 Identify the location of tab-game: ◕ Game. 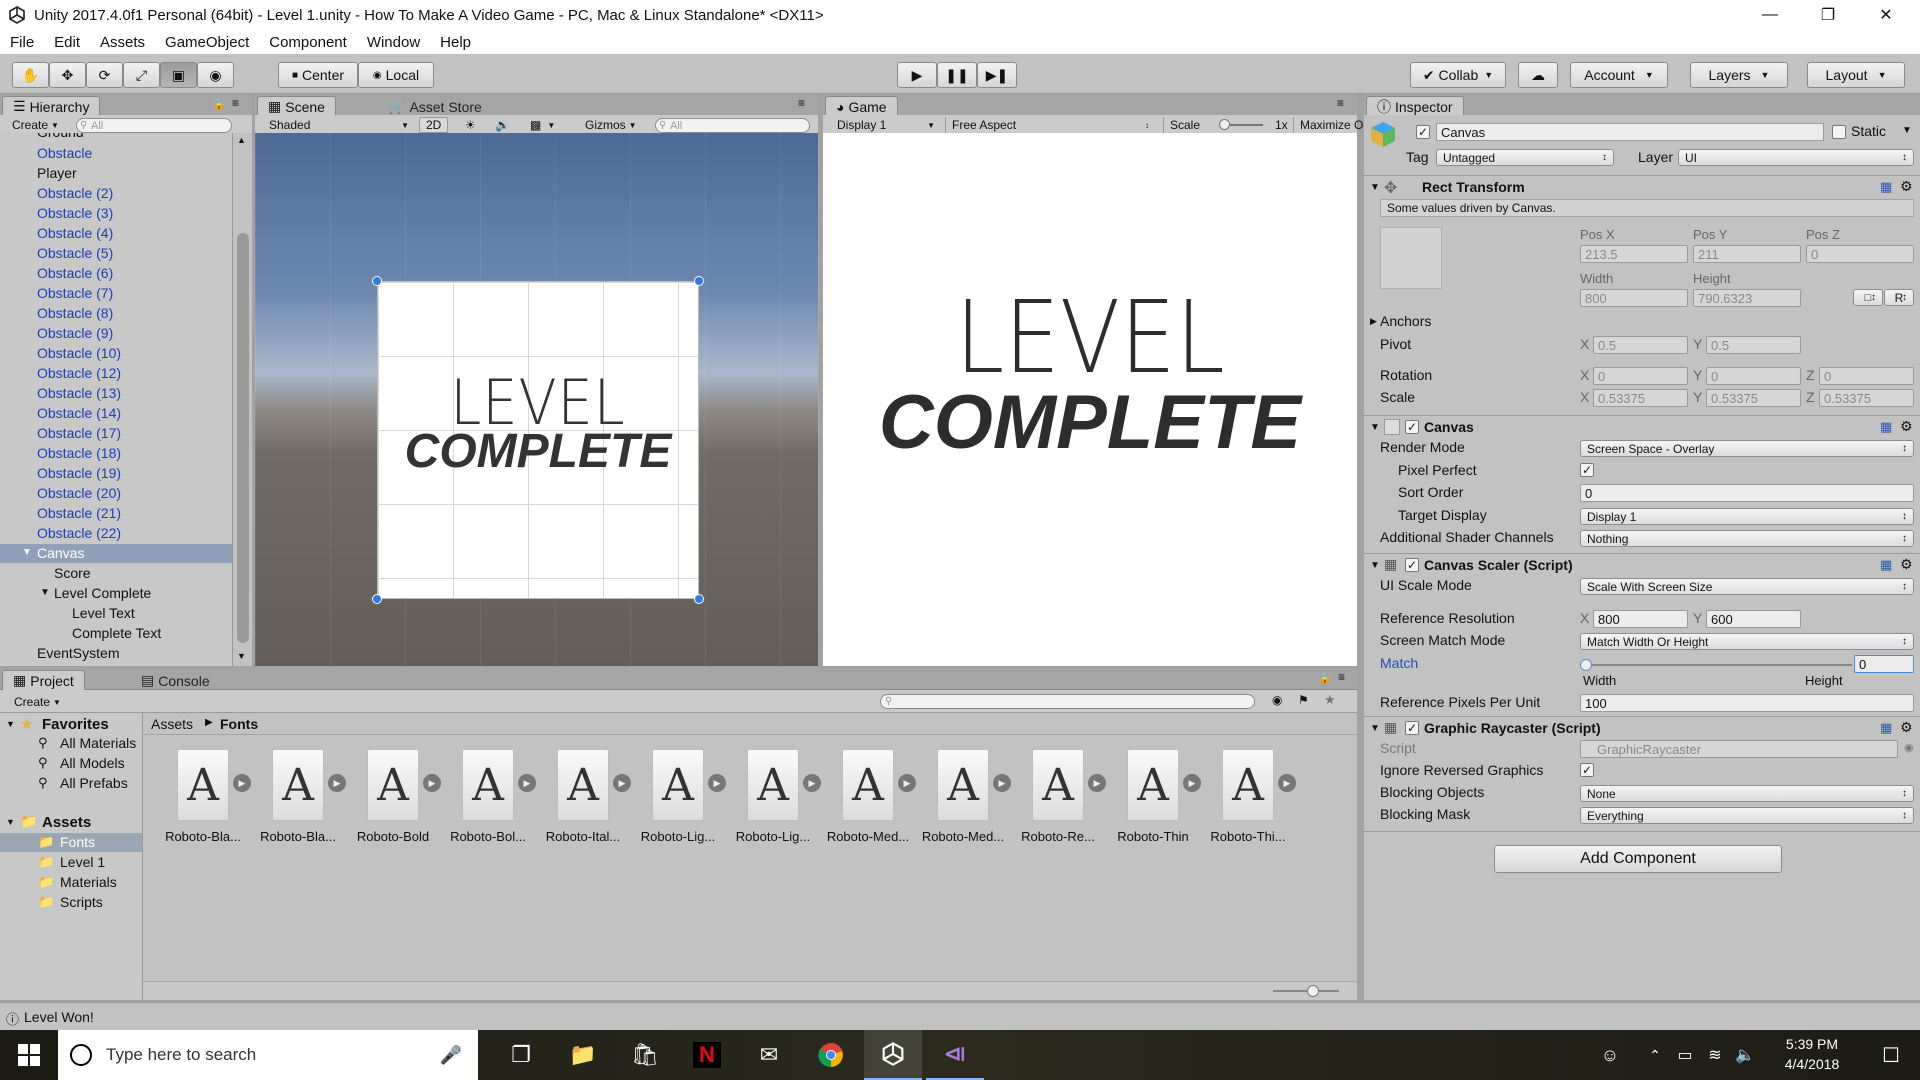
(861, 106).